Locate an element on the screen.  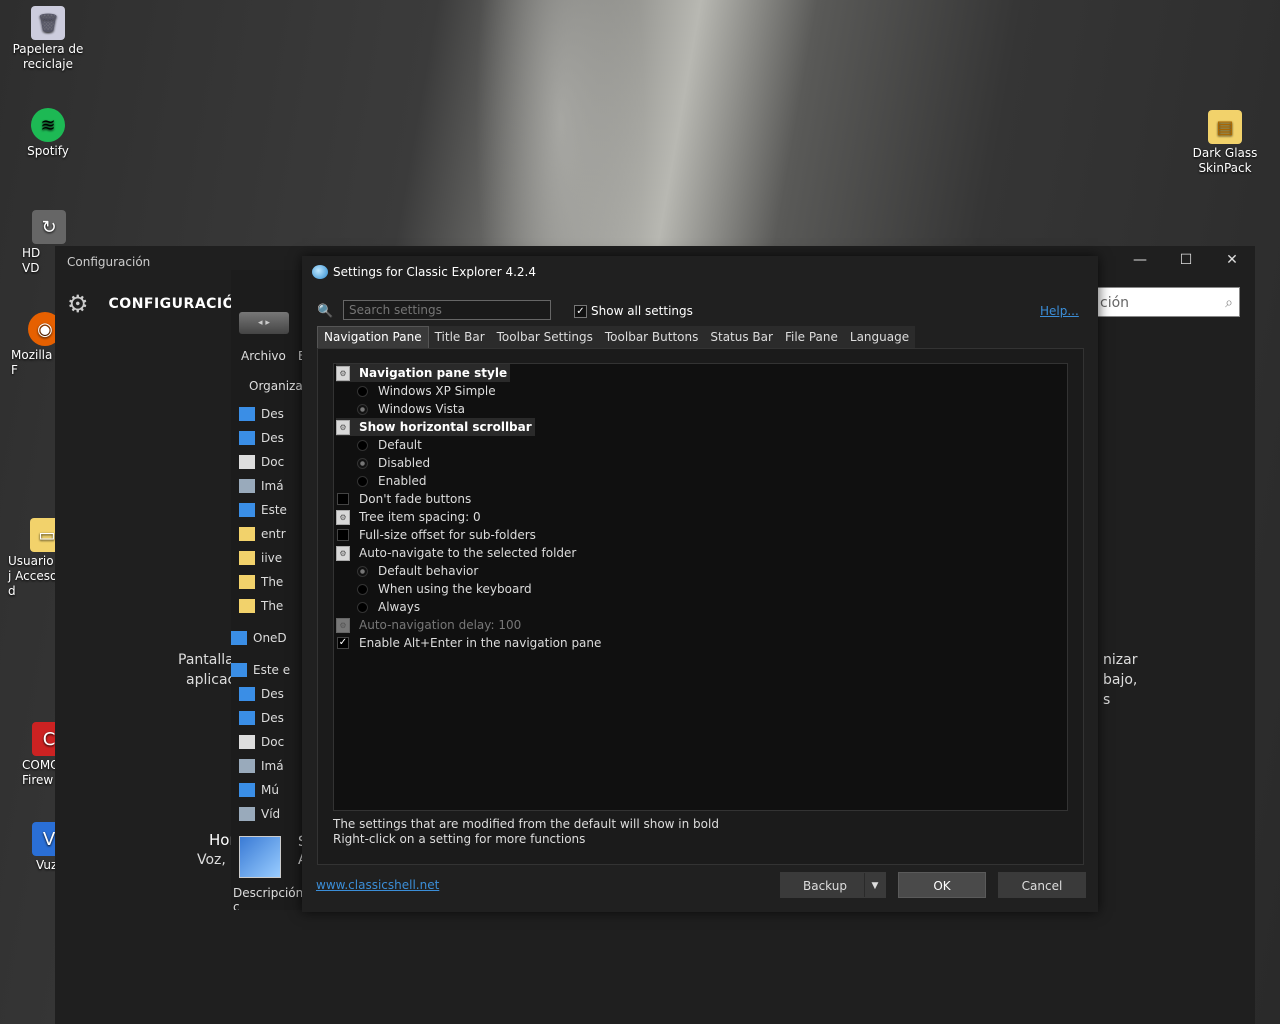
cancel-button: Cancel is located at coordinates (1042, 885).